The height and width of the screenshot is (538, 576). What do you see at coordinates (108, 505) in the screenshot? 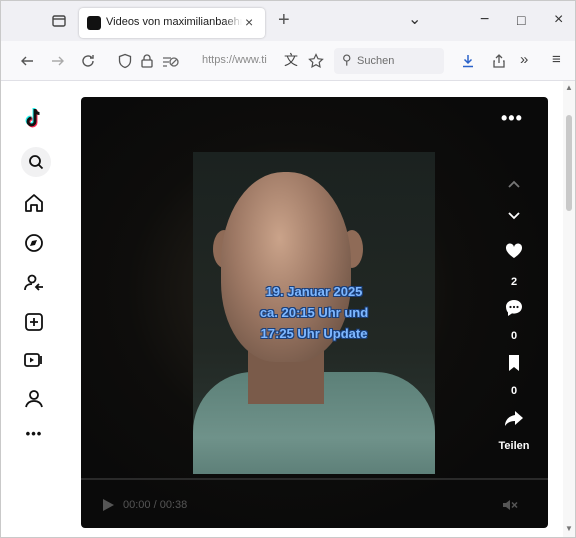
I see `play-icon` at bounding box center [108, 505].